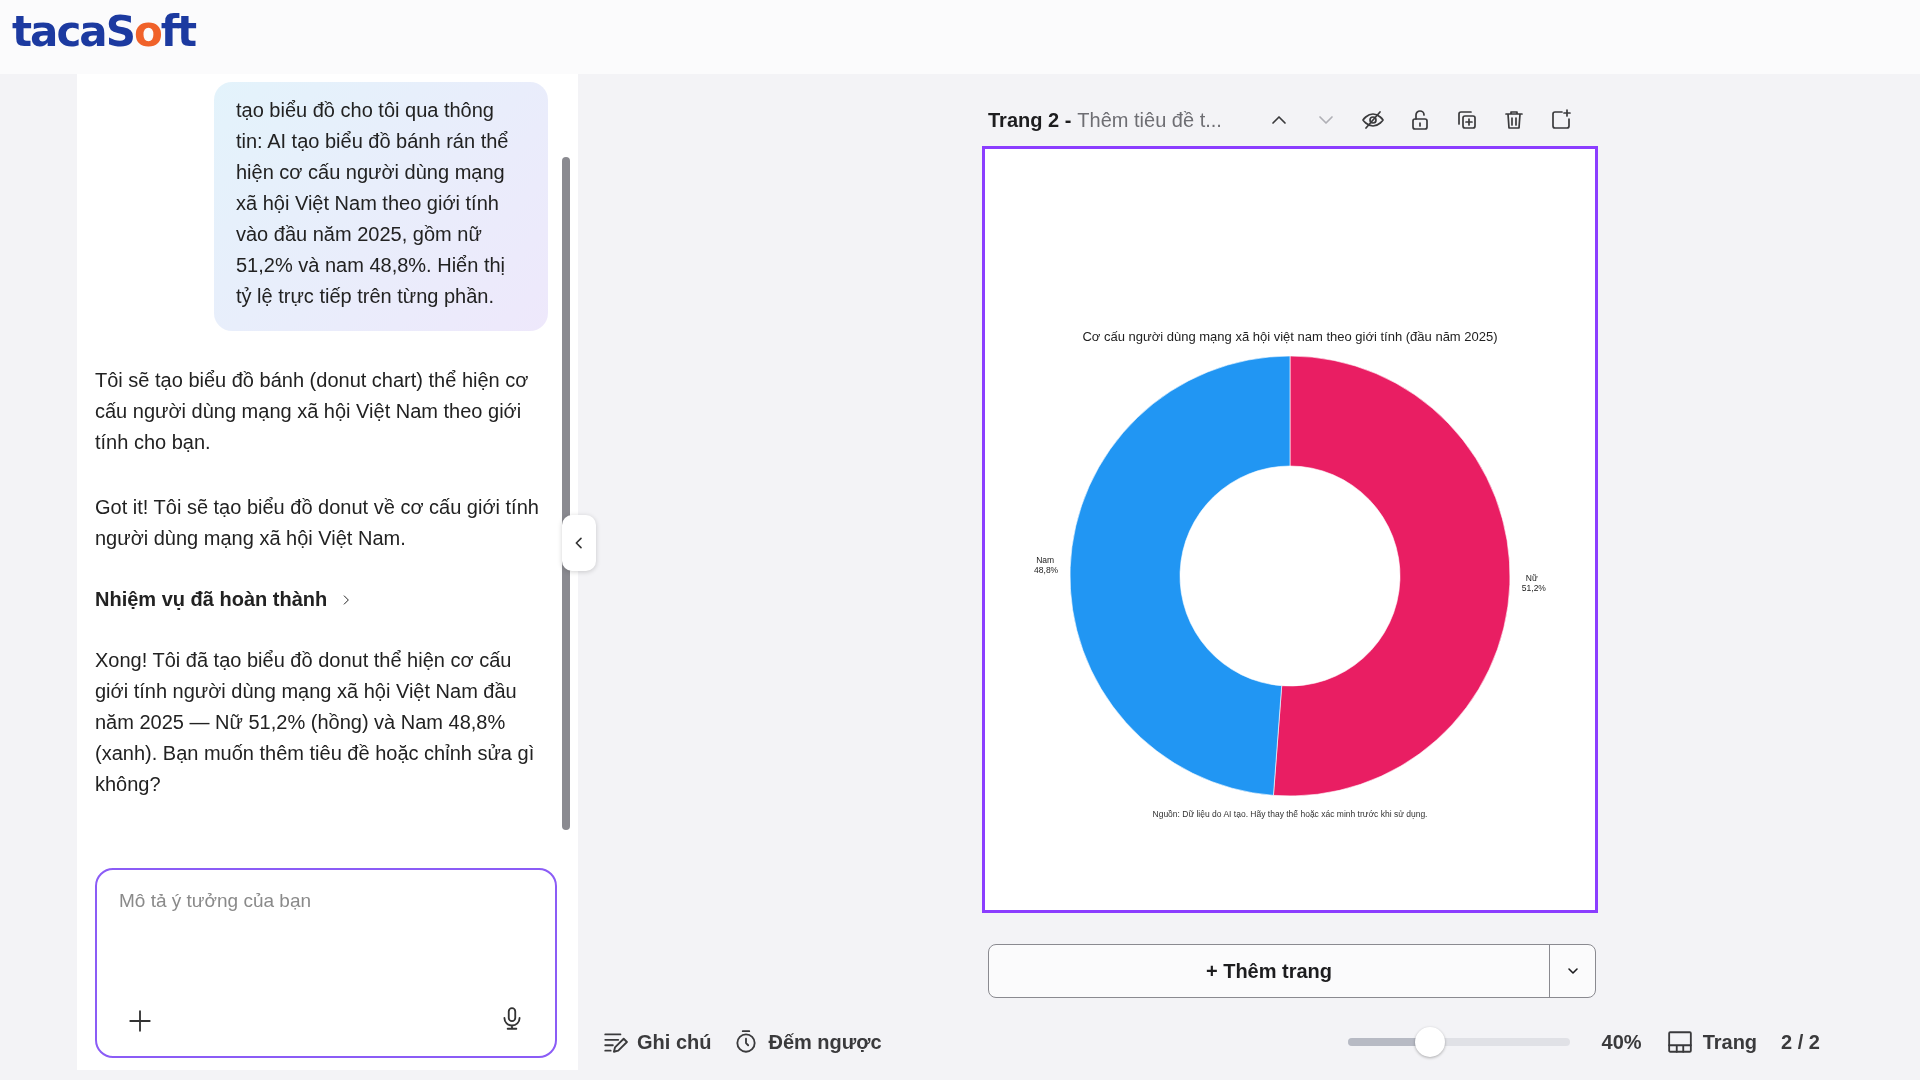 The width and height of the screenshot is (1920, 1080). I want to click on slice-label: Nam 48,8%, so click(1046, 565).